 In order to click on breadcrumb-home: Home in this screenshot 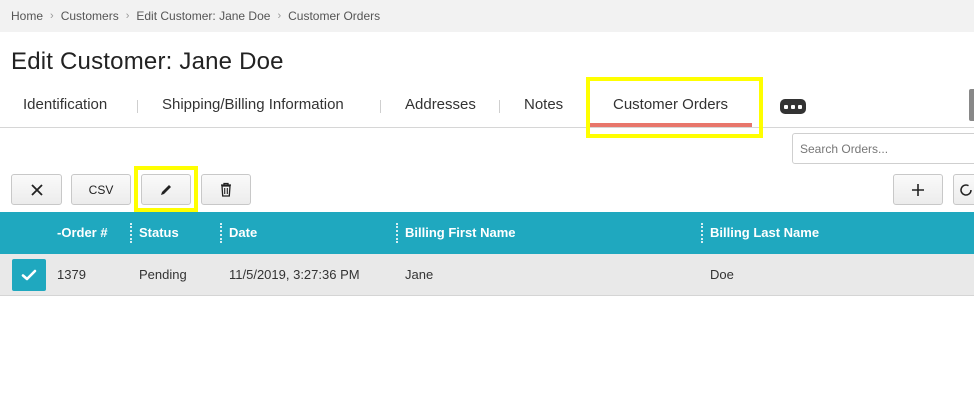, I will do `click(27, 16)`.